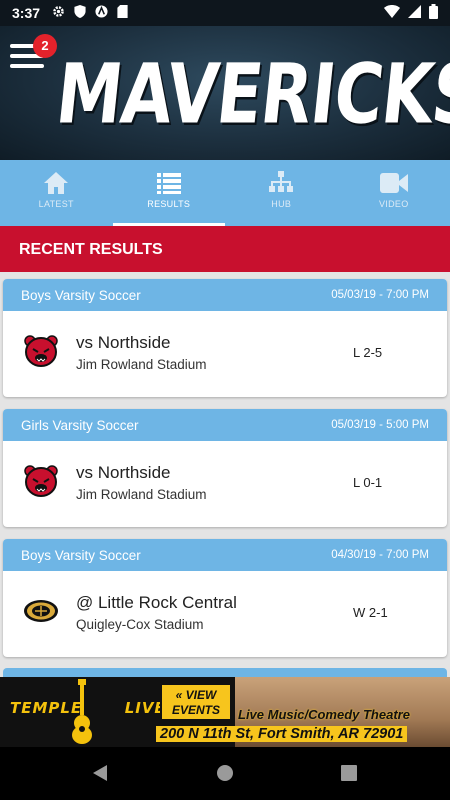  What do you see at coordinates (58, 13) in the screenshot?
I see `settings-status-icon` at bounding box center [58, 13].